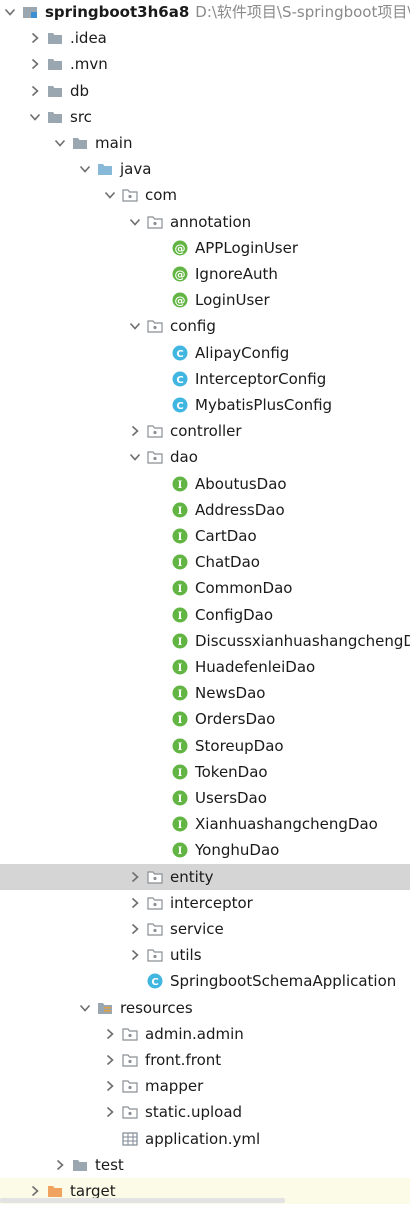  I want to click on tree-node-configdao: I ConfigDao, so click(205, 615).